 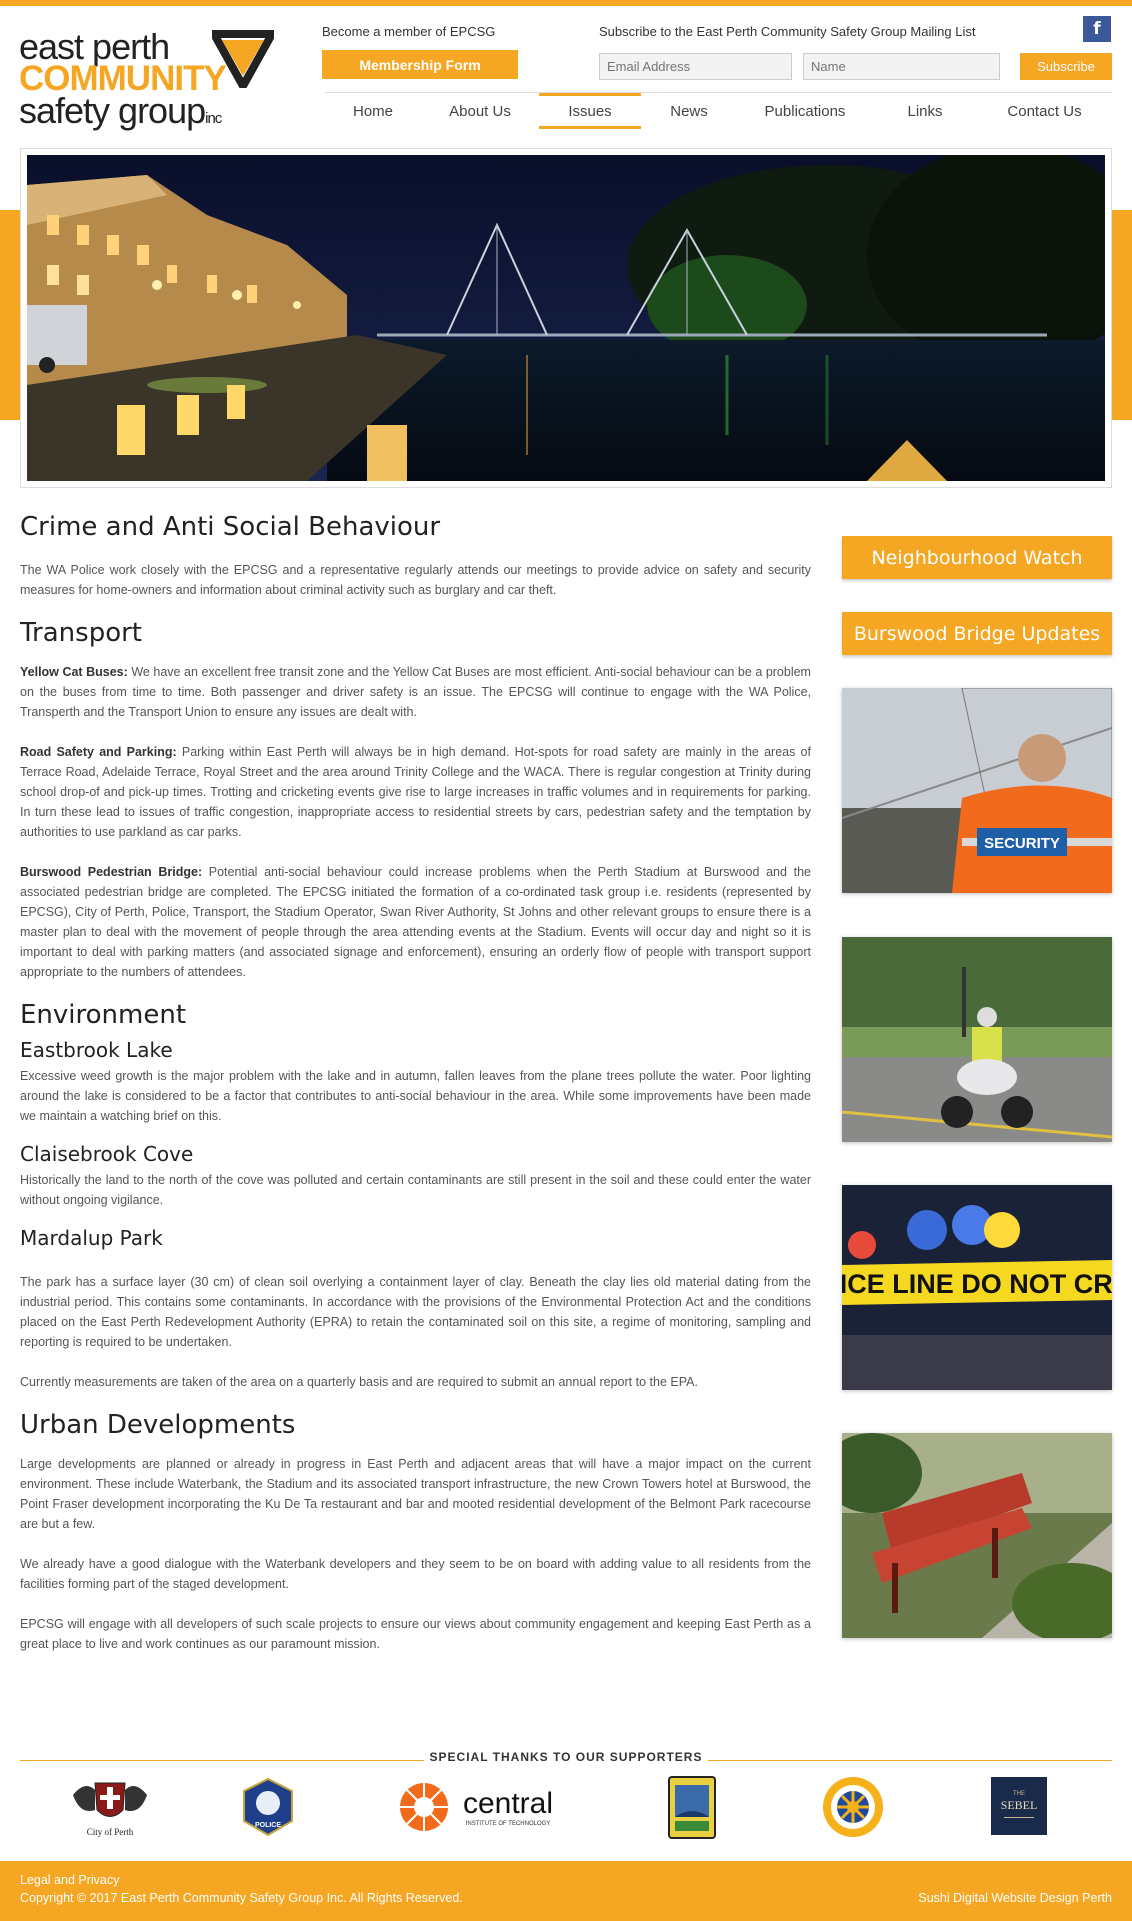 I want to click on legal-privacy-link: Legal and Privacy, so click(x=69, y=1880).